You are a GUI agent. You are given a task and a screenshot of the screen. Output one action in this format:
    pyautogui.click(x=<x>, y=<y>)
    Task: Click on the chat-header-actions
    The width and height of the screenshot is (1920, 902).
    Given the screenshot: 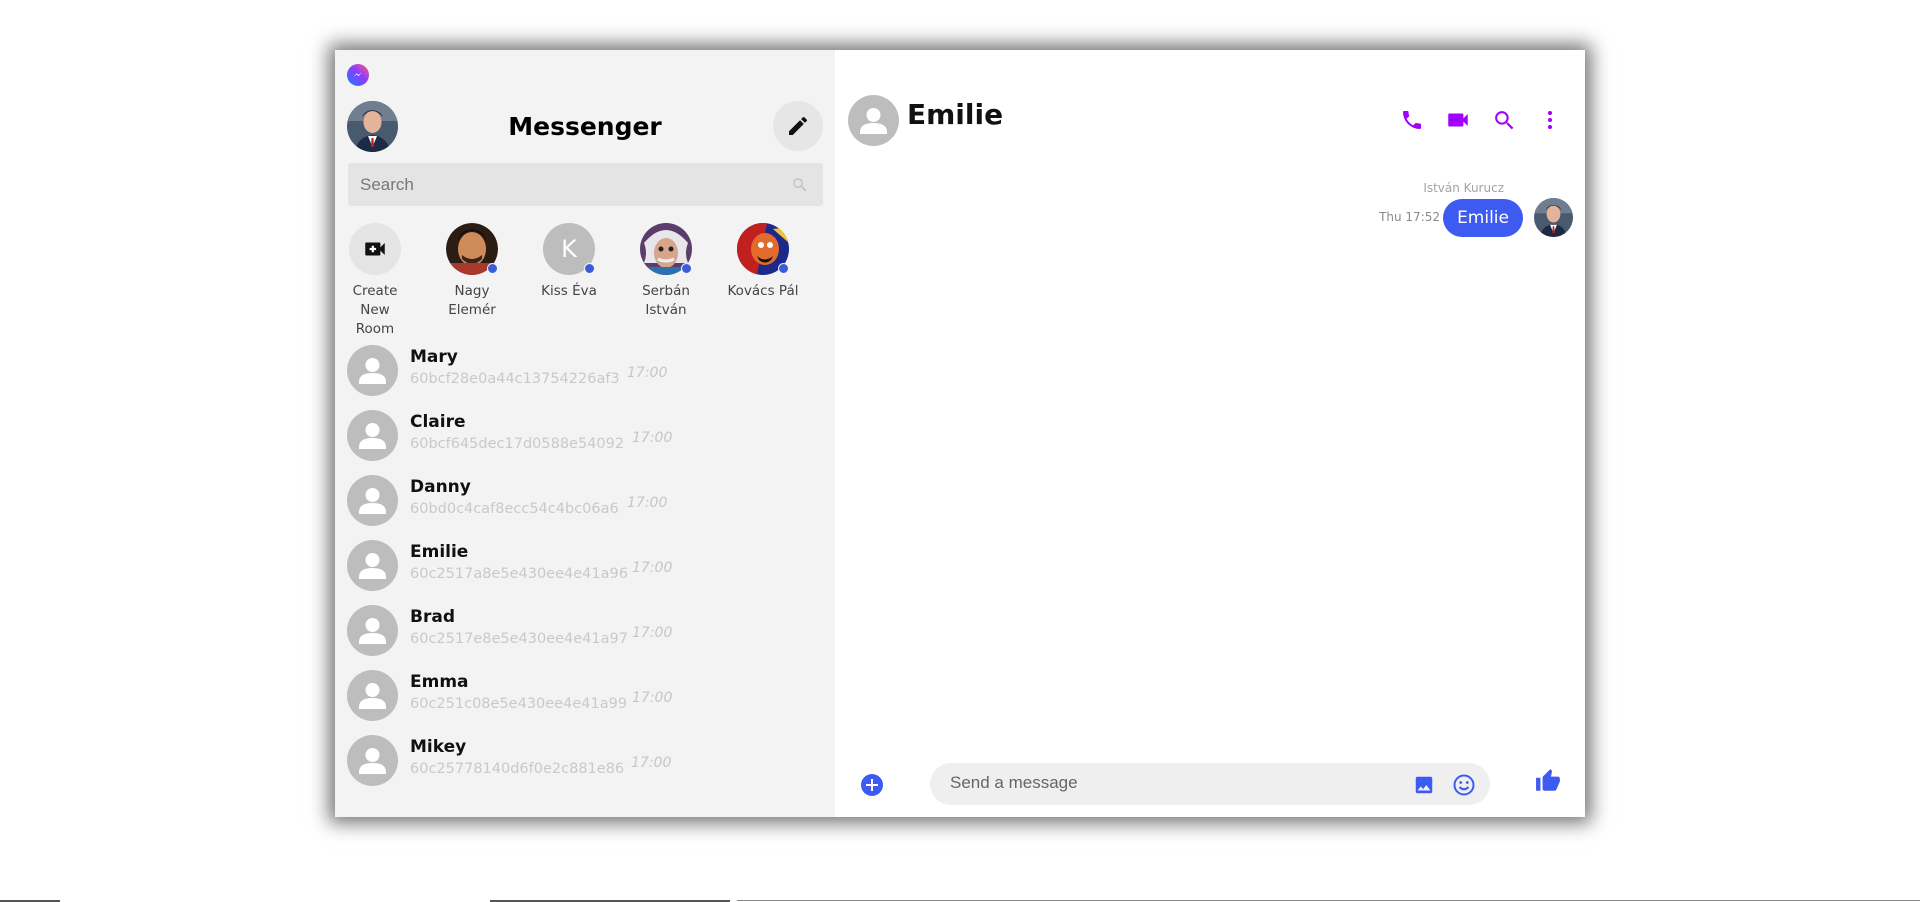 What is the action you would take?
    pyautogui.click(x=1481, y=120)
    